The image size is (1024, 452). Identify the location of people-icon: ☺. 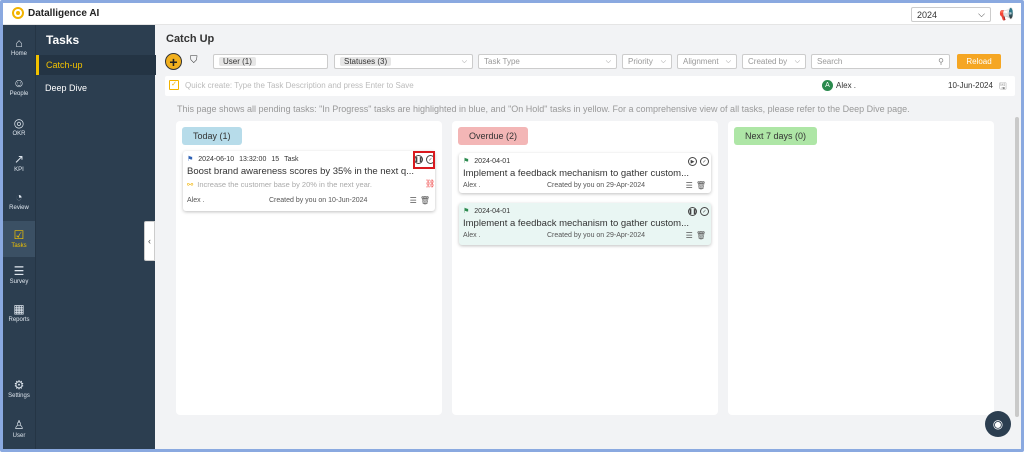
(19, 83).